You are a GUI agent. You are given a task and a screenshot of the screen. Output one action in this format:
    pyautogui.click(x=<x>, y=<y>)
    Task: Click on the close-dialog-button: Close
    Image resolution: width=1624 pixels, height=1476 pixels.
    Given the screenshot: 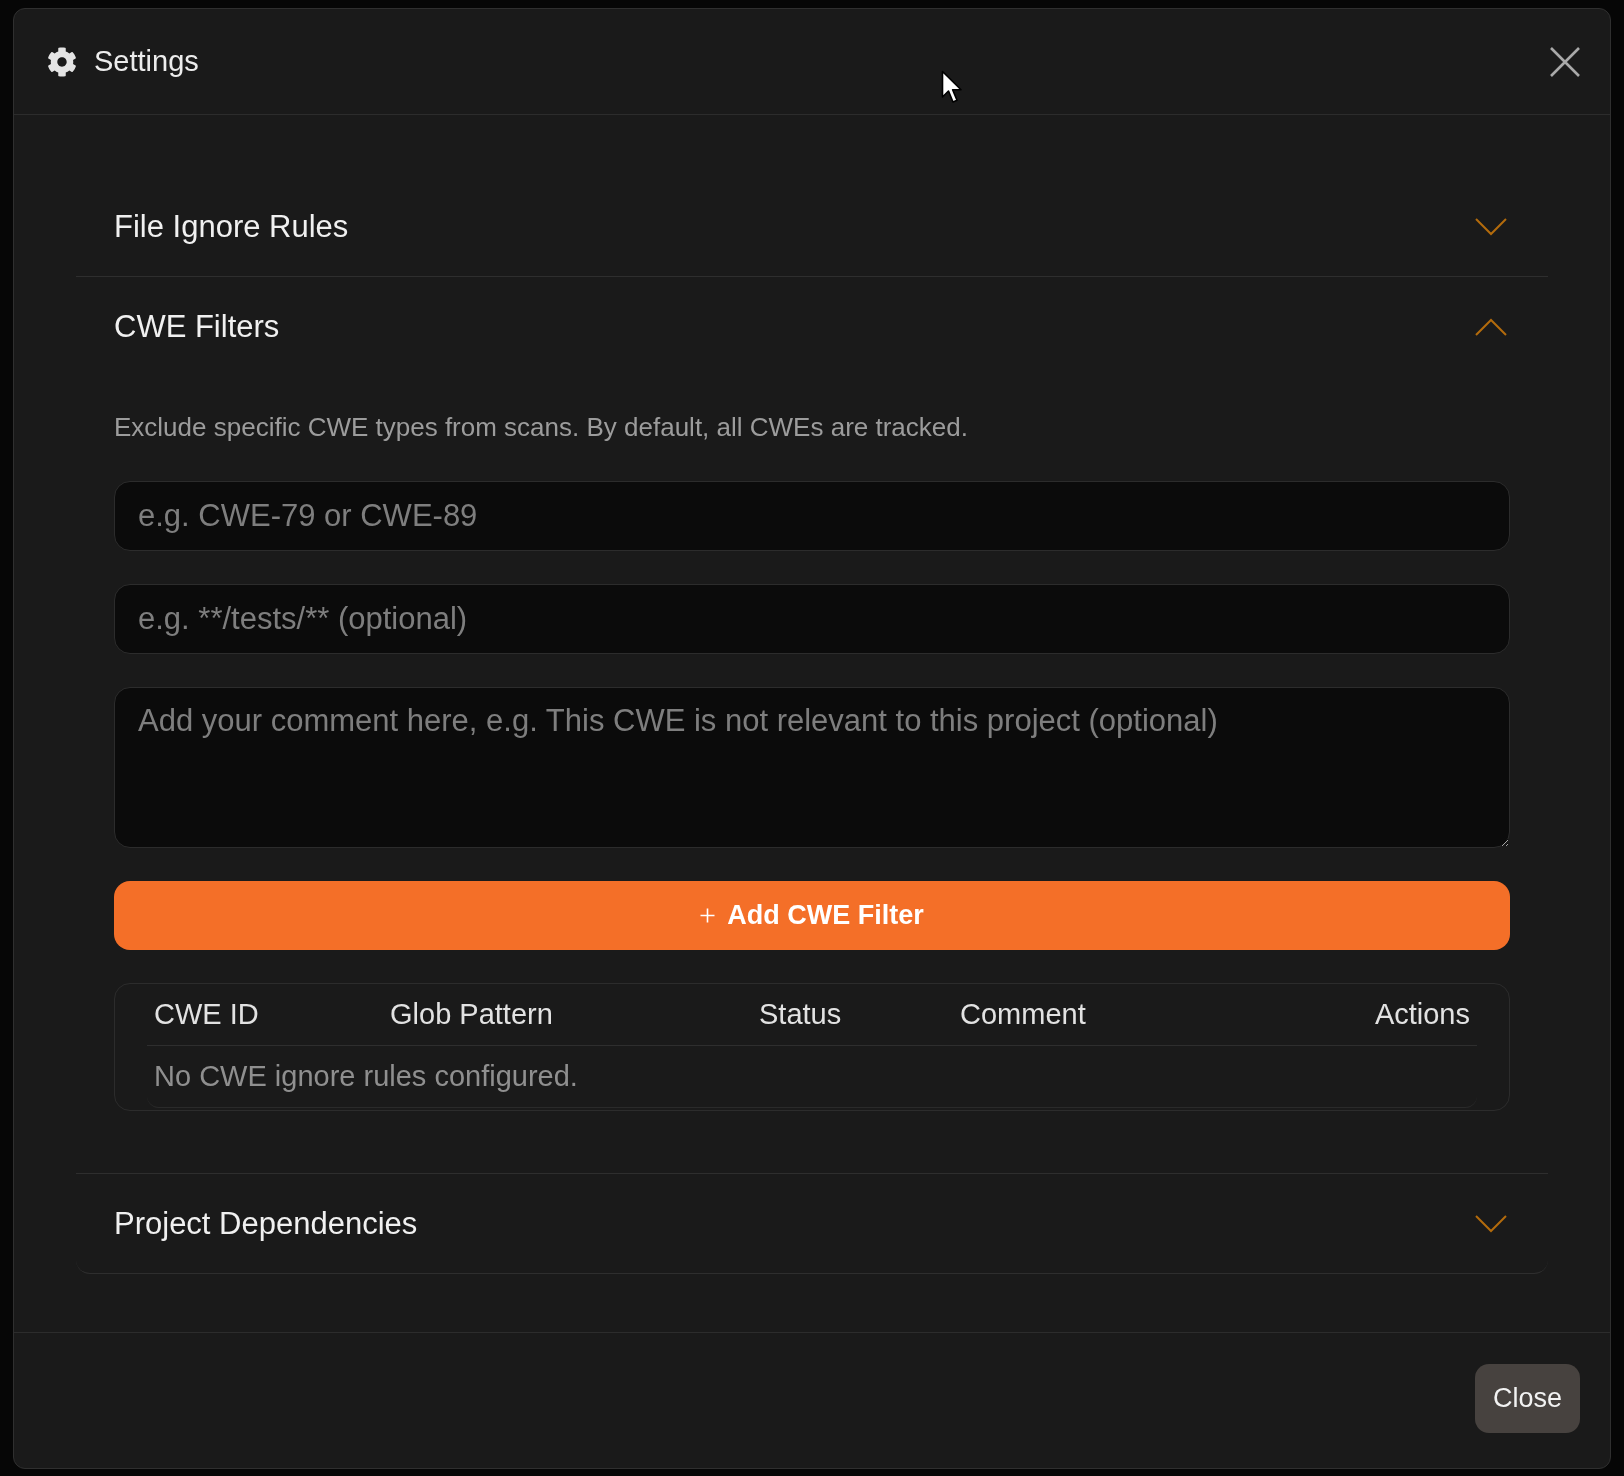 What is the action you would take?
    pyautogui.click(x=1527, y=1398)
    